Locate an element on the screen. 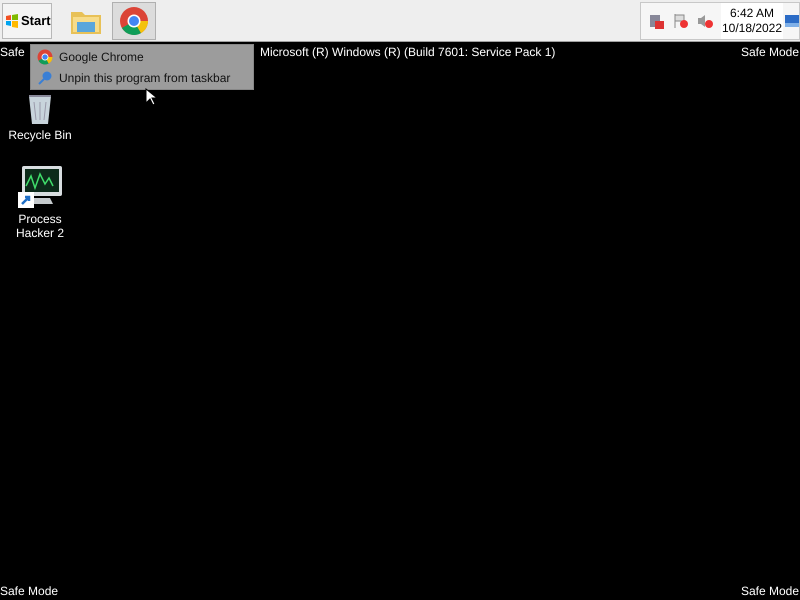 The height and width of the screenshot is (600, 800). build-info-text: Microsoft (R) Windows (R) (Build 7601: Service Pack 1) is located at coordinates (408, 52).